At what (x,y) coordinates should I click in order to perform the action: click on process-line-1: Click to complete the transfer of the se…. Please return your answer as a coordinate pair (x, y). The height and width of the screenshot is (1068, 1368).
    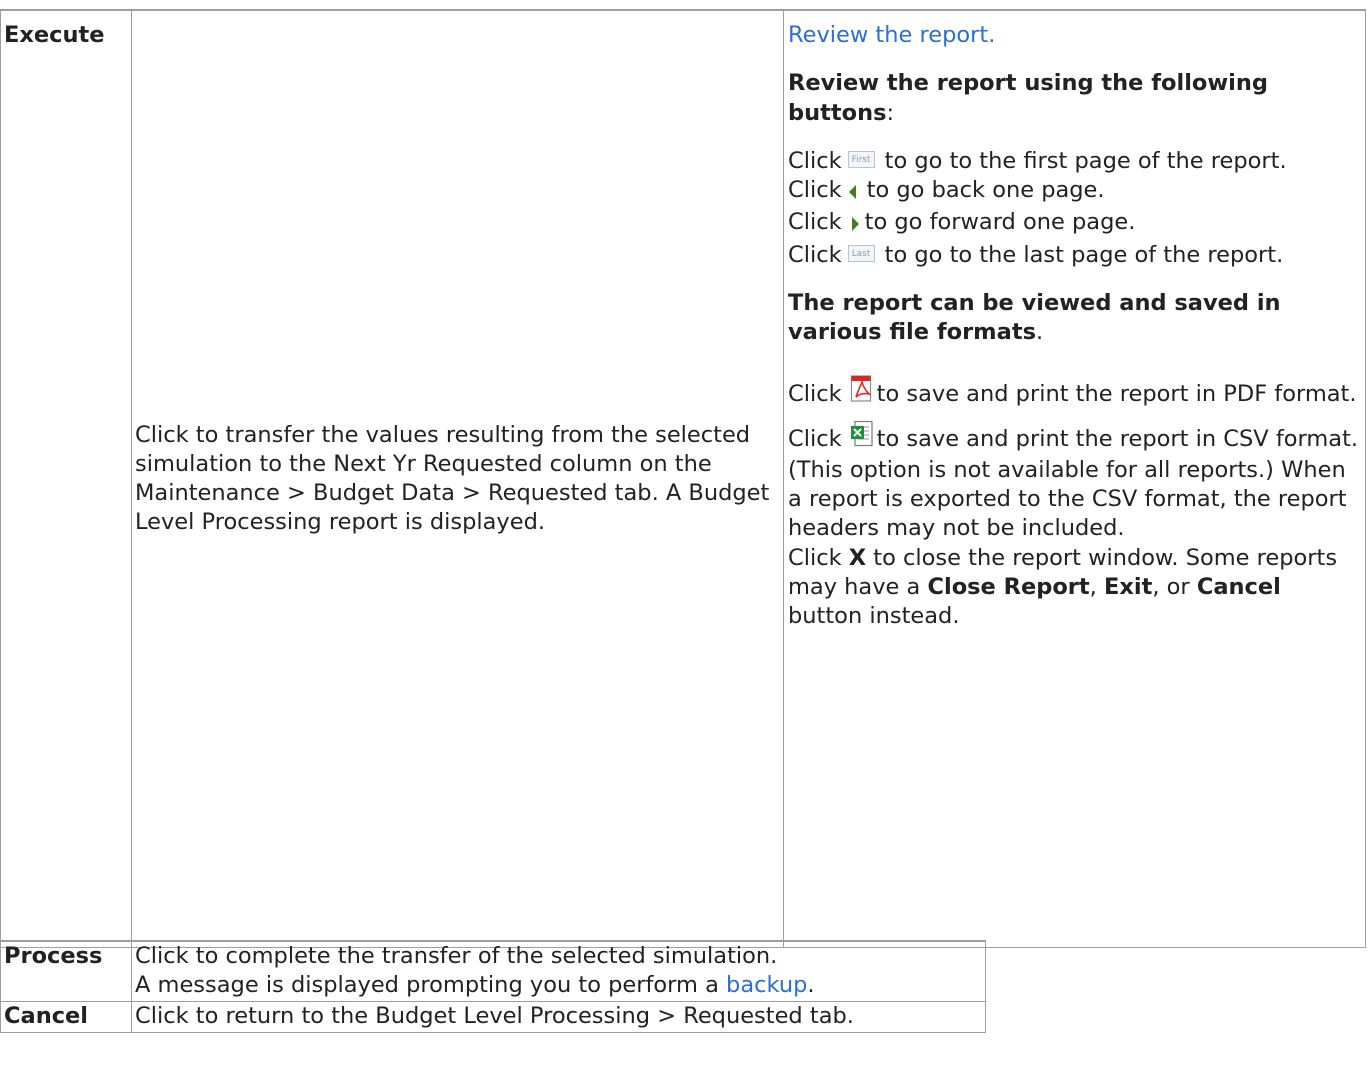
    Looking at the image, I should click on (456, 956).